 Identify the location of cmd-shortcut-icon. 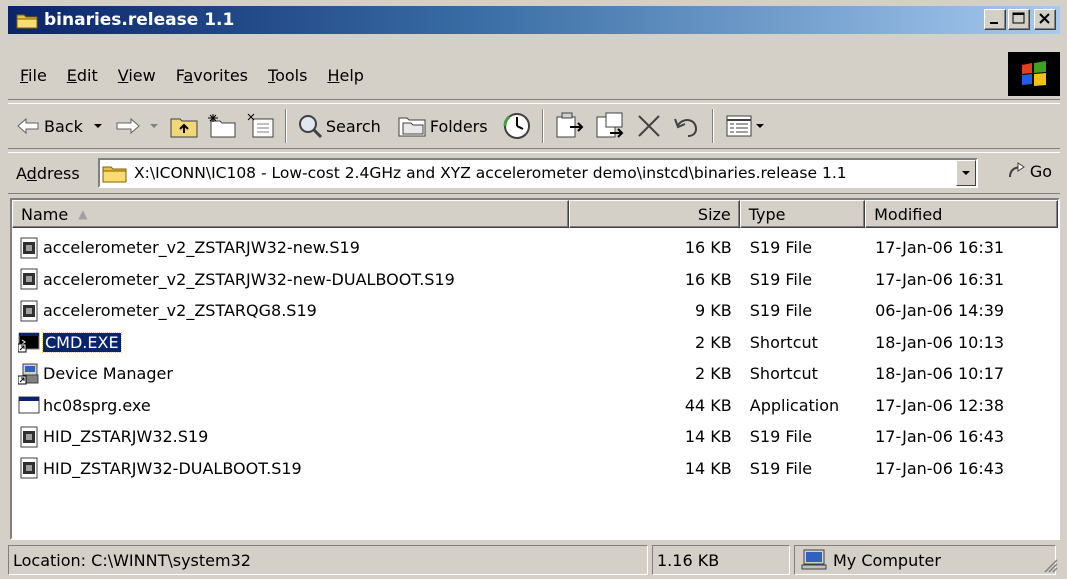
(29, 342).